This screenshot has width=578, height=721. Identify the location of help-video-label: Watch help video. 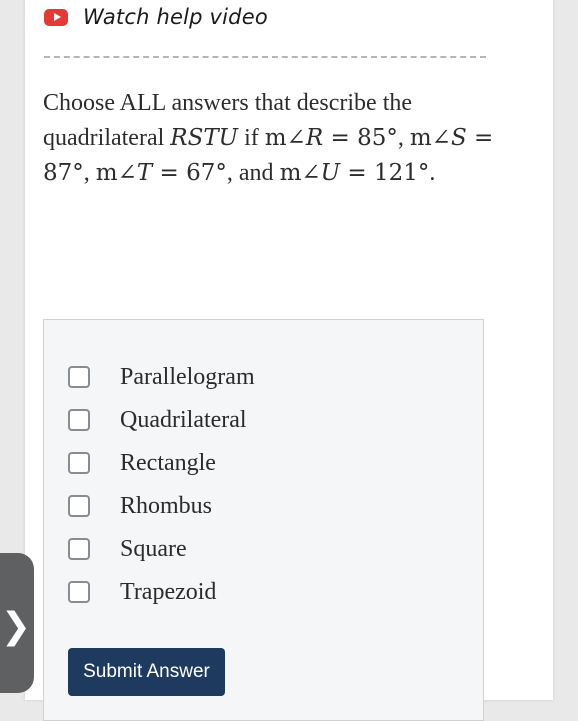
(175, 17).